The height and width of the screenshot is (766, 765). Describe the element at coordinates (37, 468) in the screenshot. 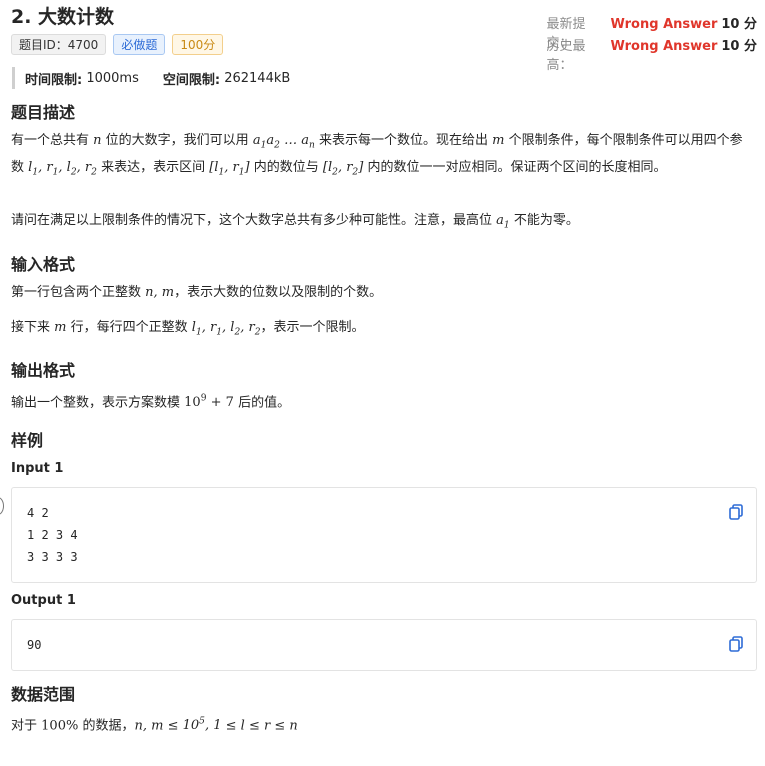

I see `example-input-label: Input 1` at that location.